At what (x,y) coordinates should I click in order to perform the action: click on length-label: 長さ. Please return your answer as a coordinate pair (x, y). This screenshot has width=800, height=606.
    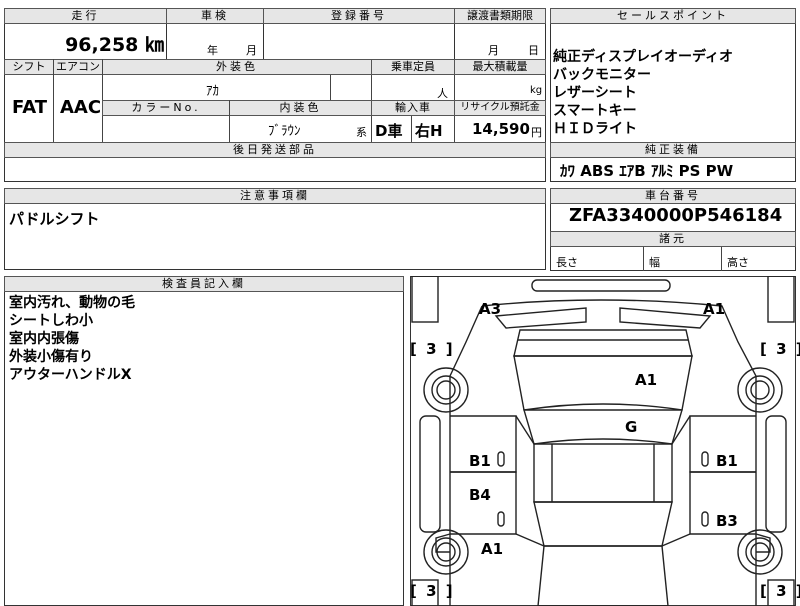
    Looking at the image, I should click on (567, 262).